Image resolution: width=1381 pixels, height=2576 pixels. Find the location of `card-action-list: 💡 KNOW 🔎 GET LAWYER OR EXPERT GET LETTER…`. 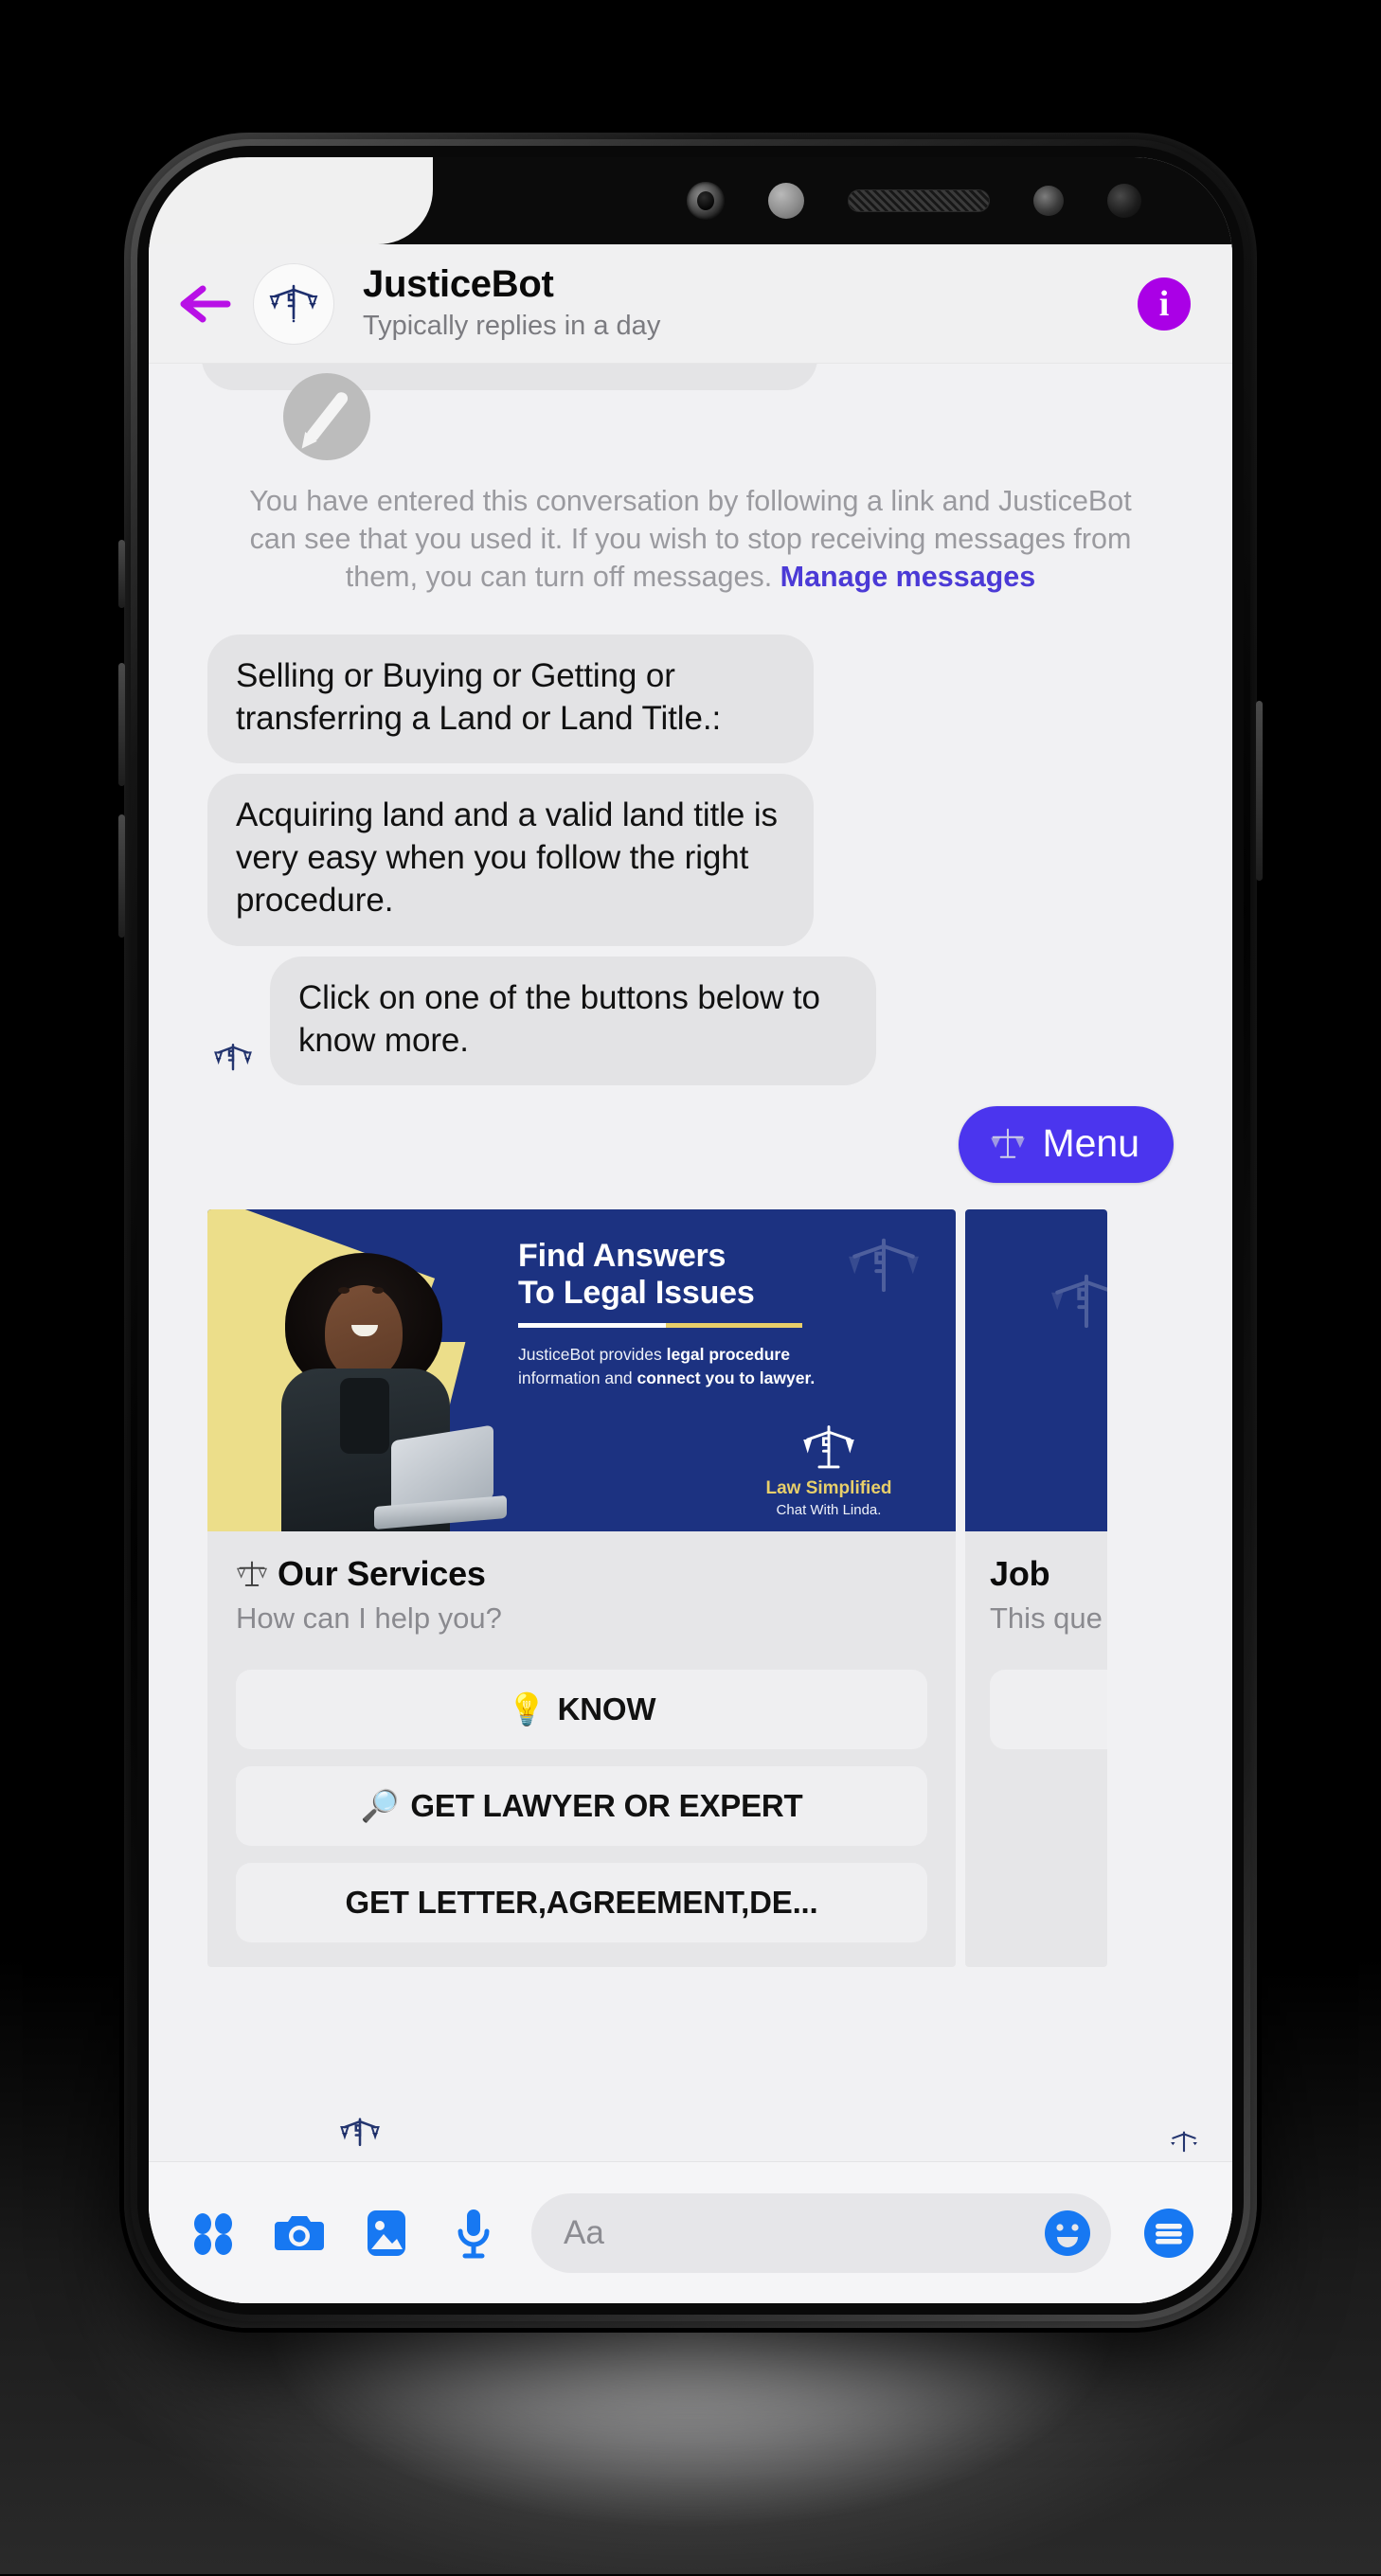

card-action-list: 💡 KNOW 🔎 GET LAWYER OR EXPERT GET LETTER… is located at coordinates (581, 1806).